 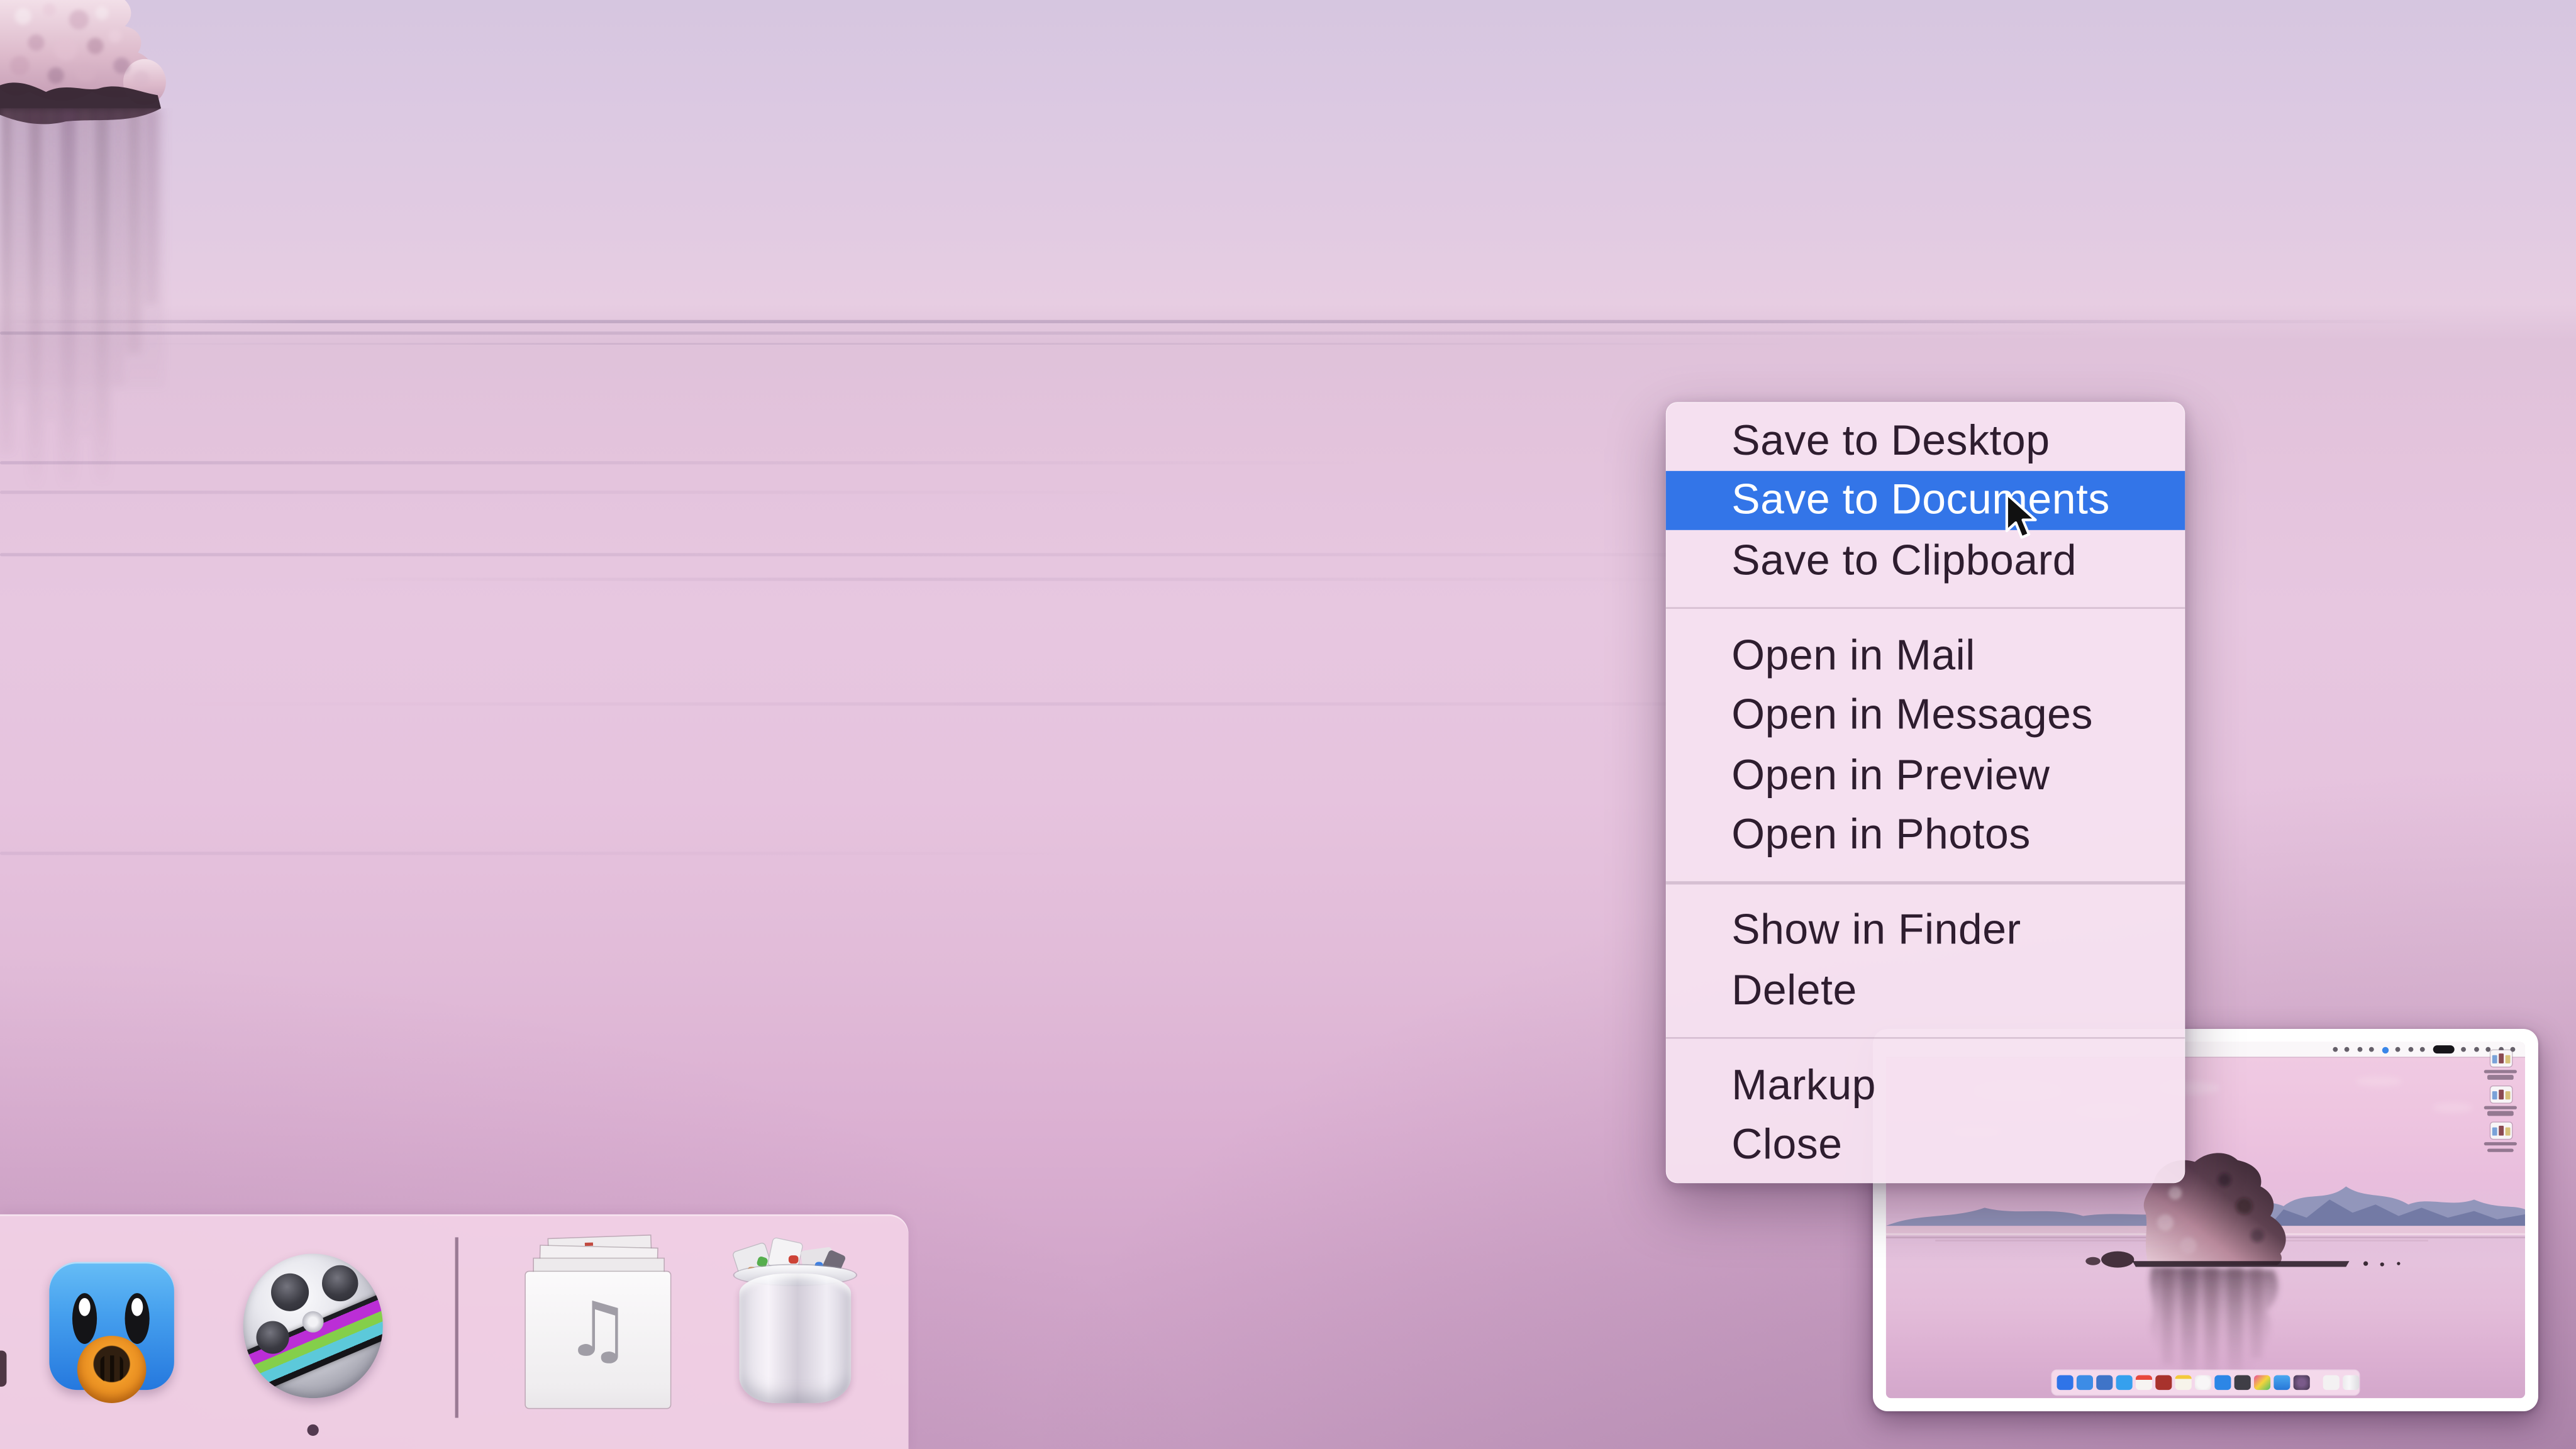 I want to click on music-file-sheet: ♫, so click(x=597, y=1340).